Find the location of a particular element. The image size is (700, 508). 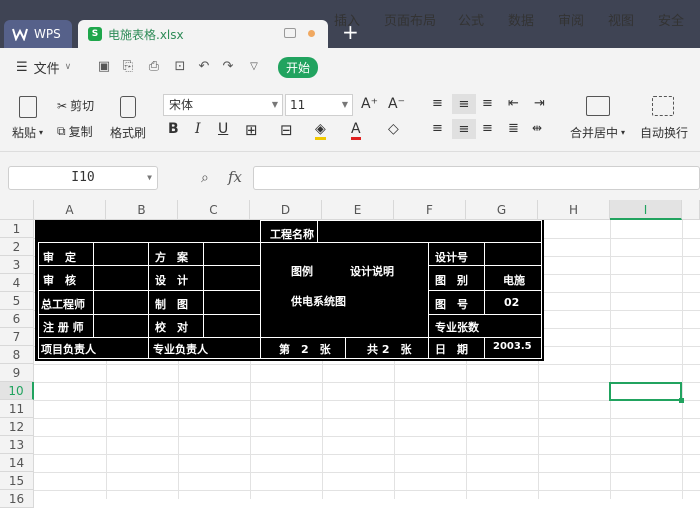

distributed-icon: ⇹ is located at coordinates (537, 128).